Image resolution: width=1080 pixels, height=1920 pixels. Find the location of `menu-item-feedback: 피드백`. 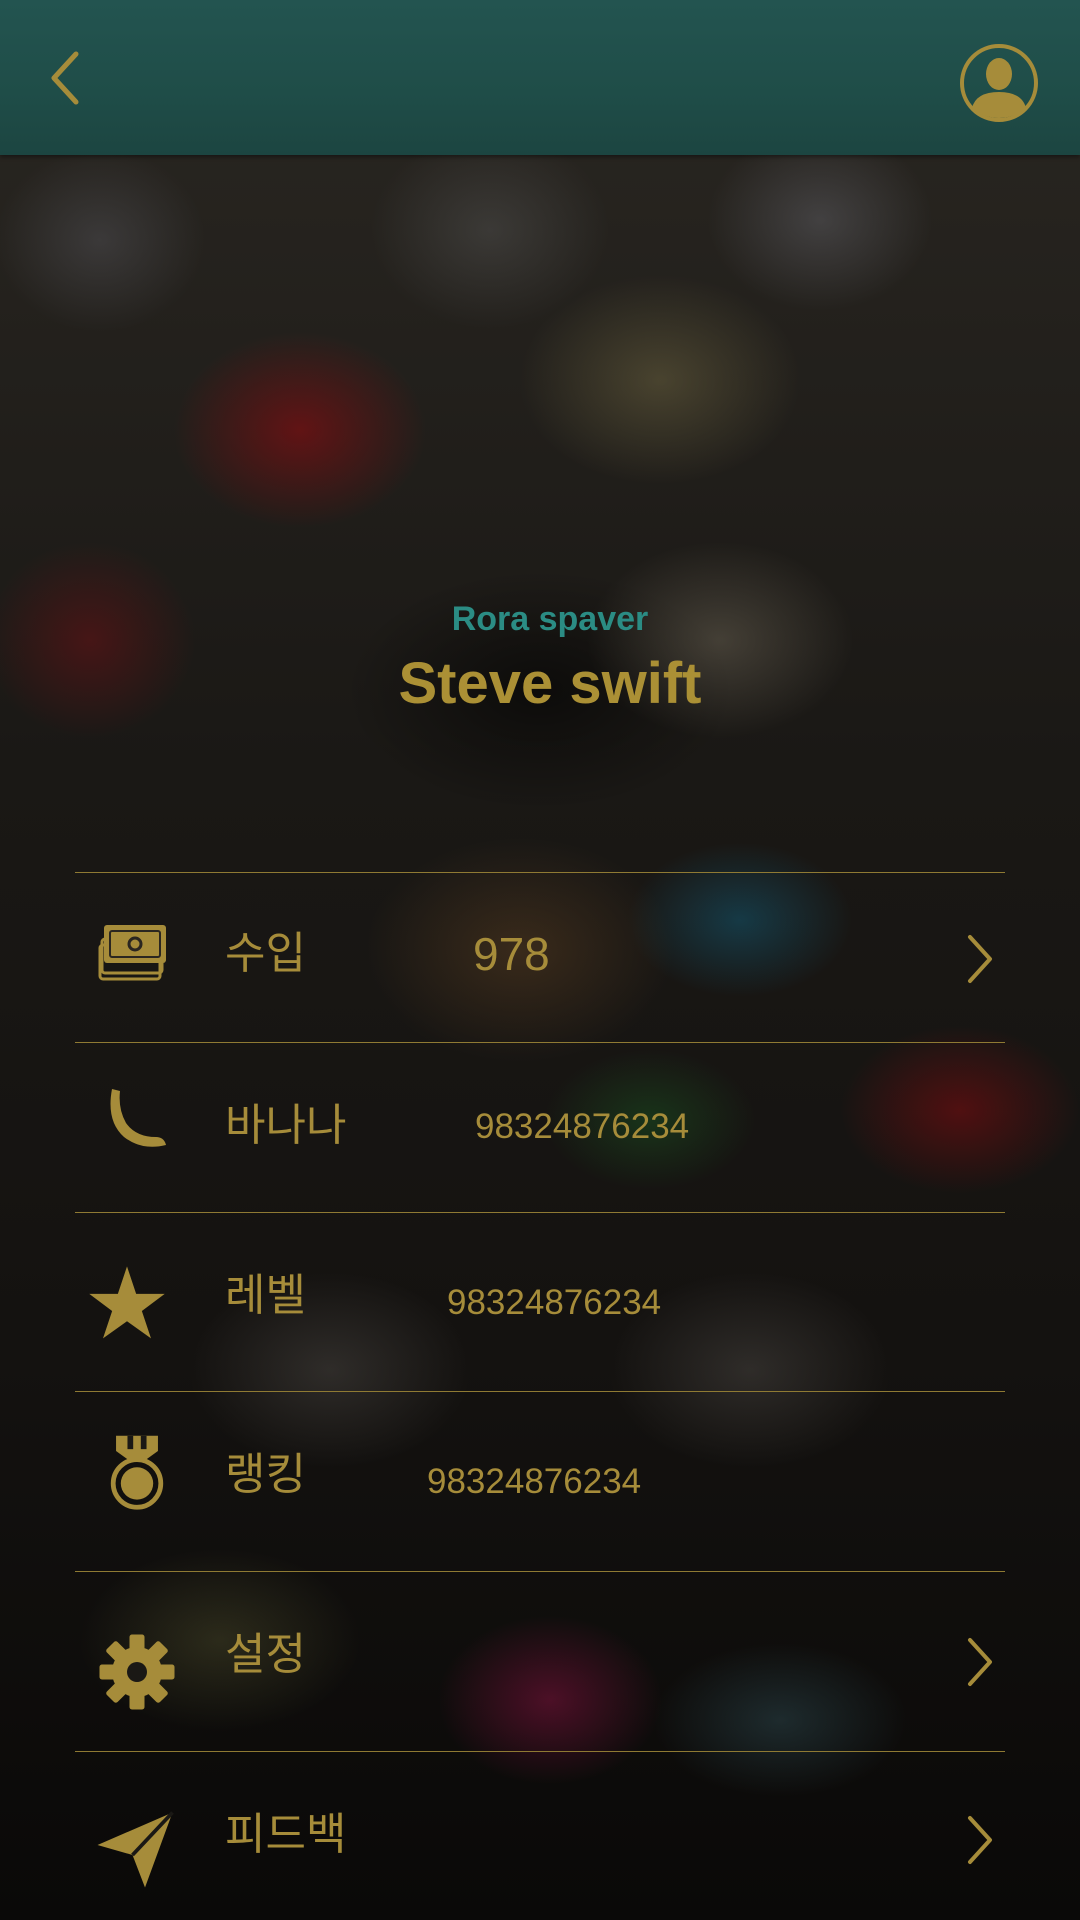

menu-item-feedback: 피드백 is located at coordinates (540, 1832).